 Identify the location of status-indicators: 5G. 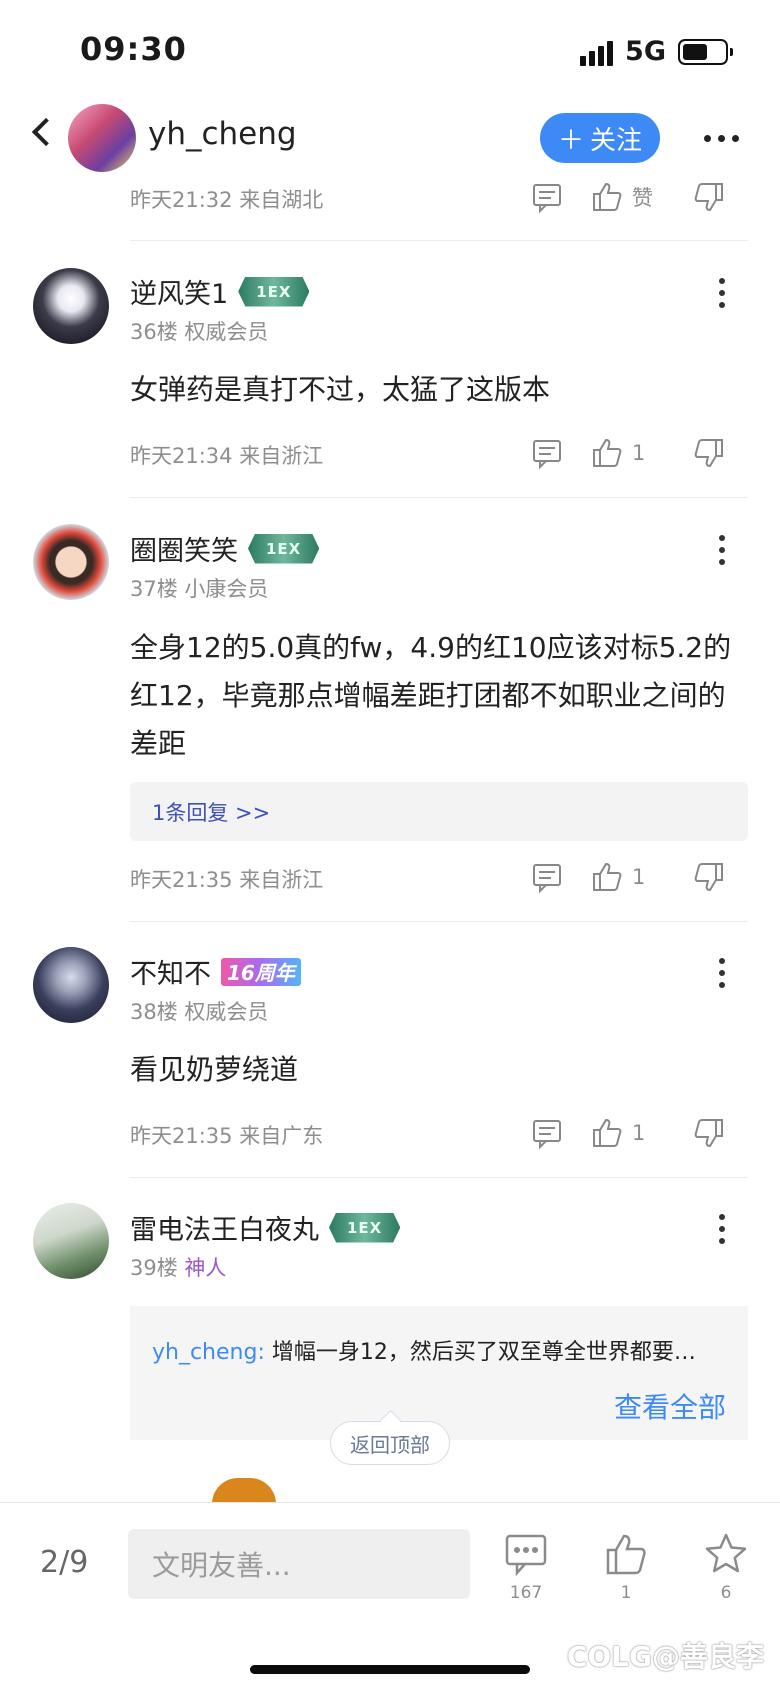
(656, 51).